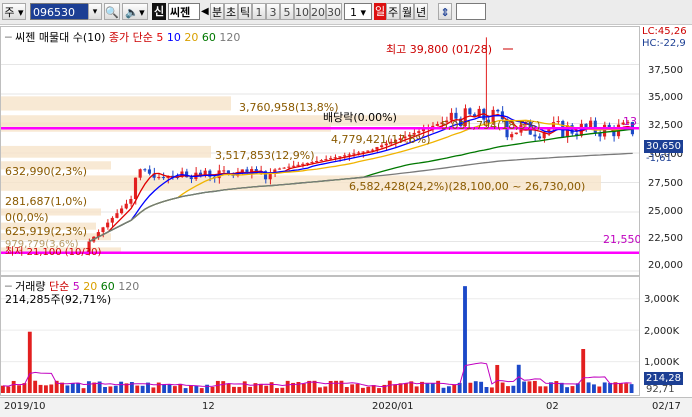 Image resolution: width=692 pixels, height=417 pixels. What do you see at coordinates (407, 11) in the screenshot?
I see `period-month-button: 월` at bounding box center [407, 11].